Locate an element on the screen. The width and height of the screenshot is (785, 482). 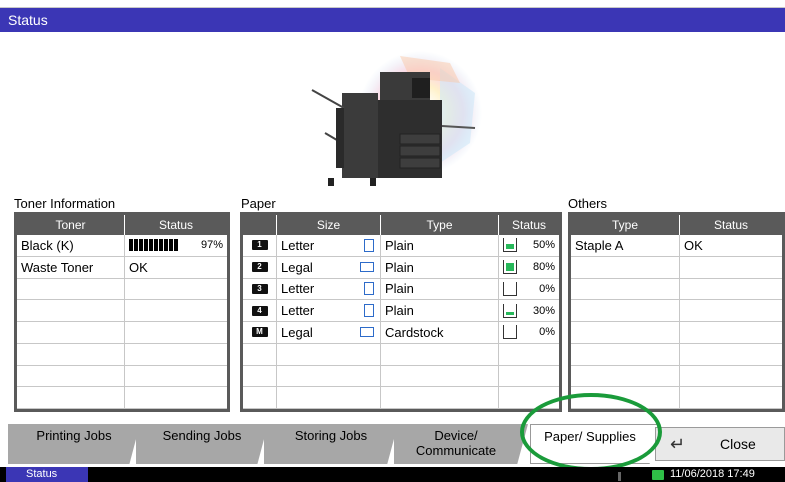
toner-percent: 97% is located at coordinates (211, 245).